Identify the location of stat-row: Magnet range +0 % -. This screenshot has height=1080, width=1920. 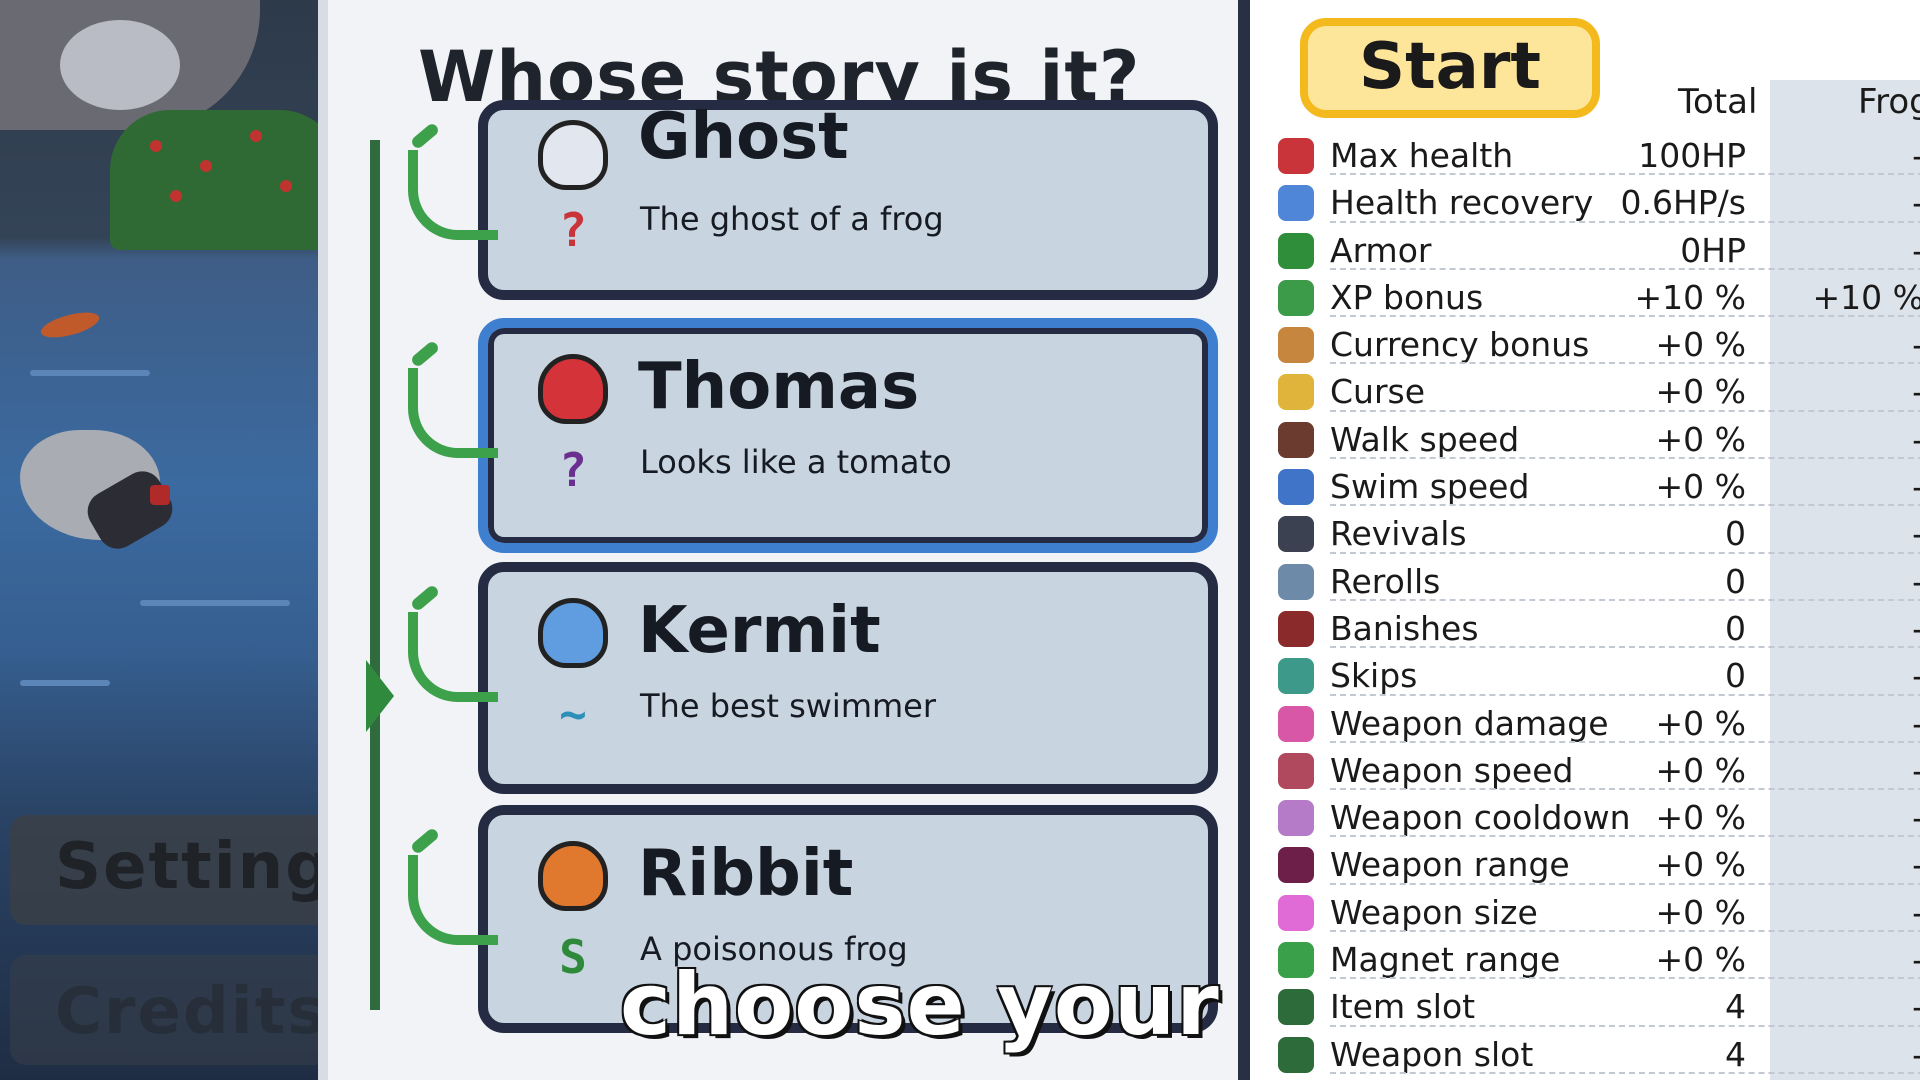
(1585, 959).